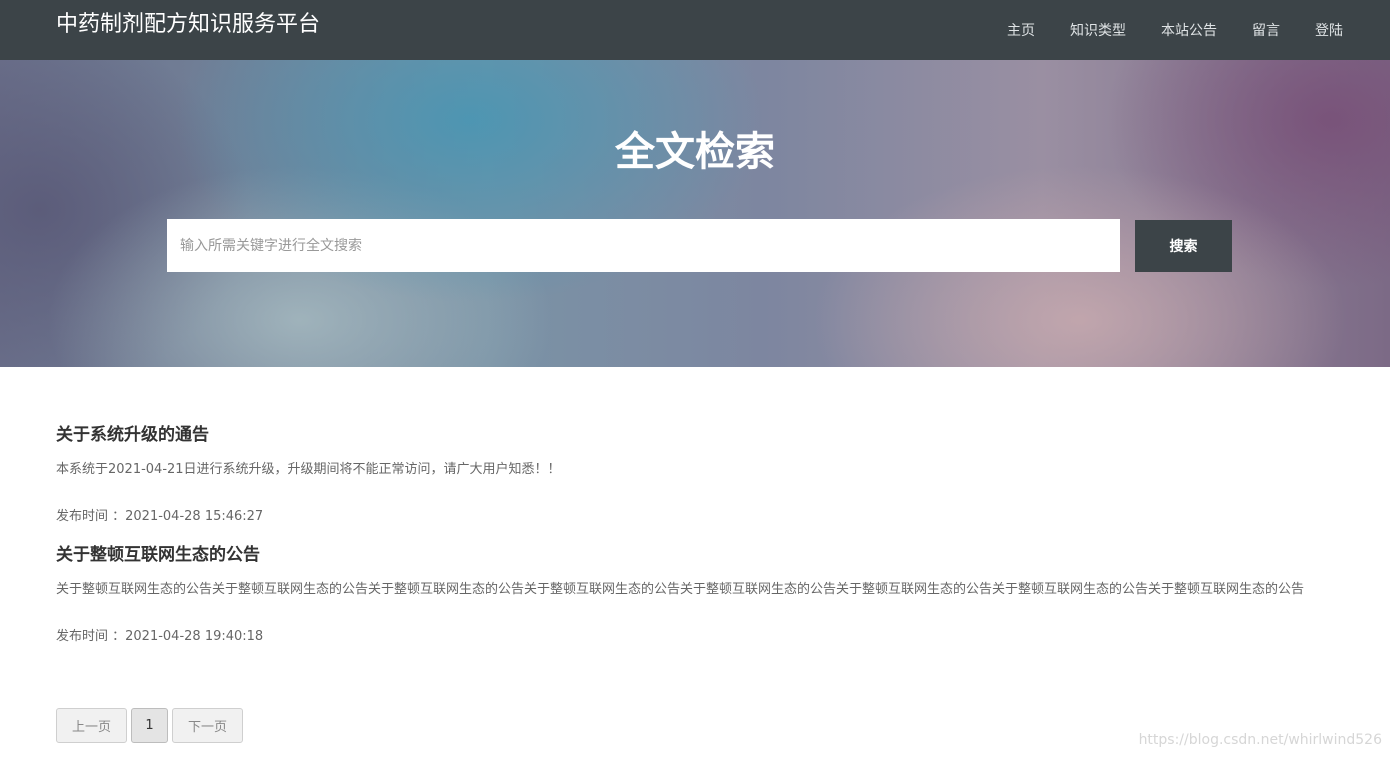 The height and width of the screenshot is (760, 1390). What do you see at coordinates (1329, 30) in the screenshot?
I see `nav-login: 登陆` at bounding box center [1329, 30].